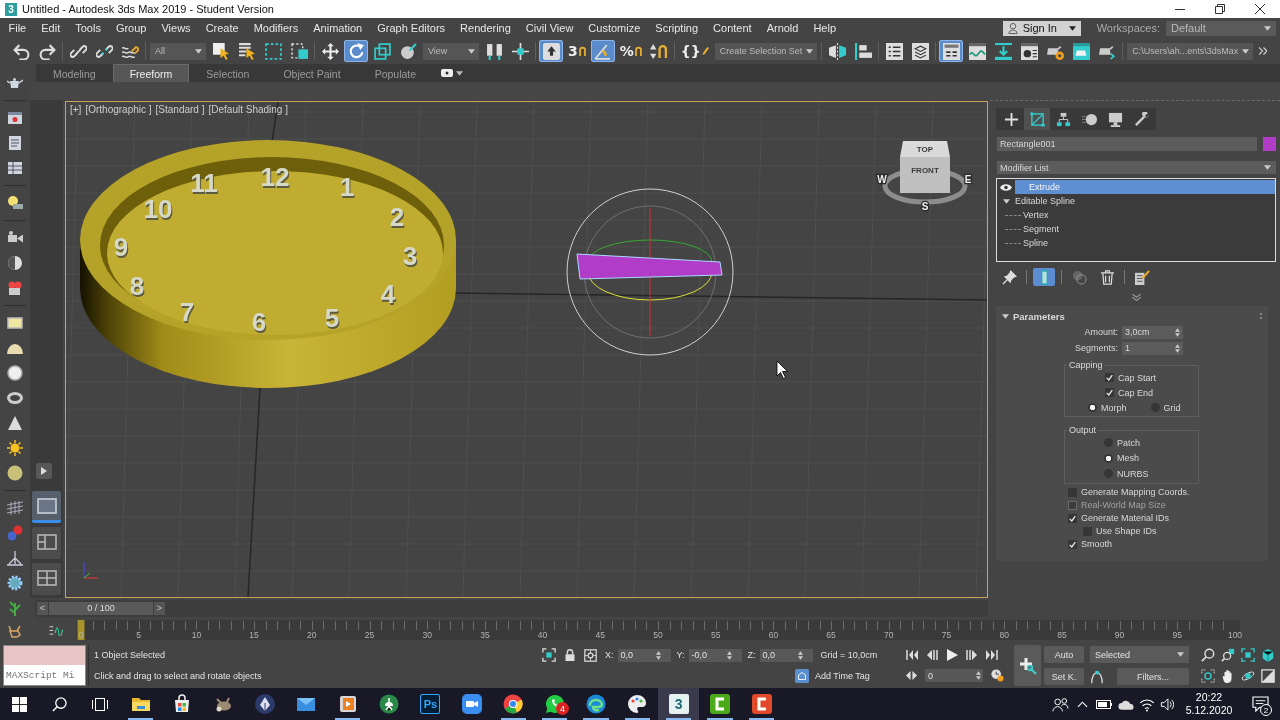 This screenshot has height=720, width=1280. Describe the element at coordinates (222, 28) in the screenshot. I see `menu-item: Create` at that location.